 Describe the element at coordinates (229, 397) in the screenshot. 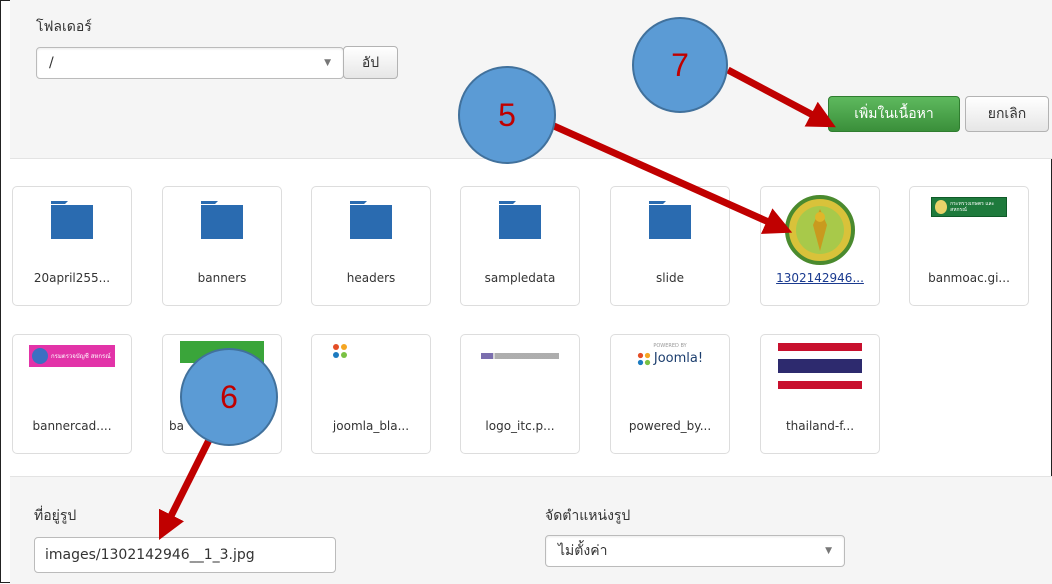

I see `callout-6: 6` at that location.